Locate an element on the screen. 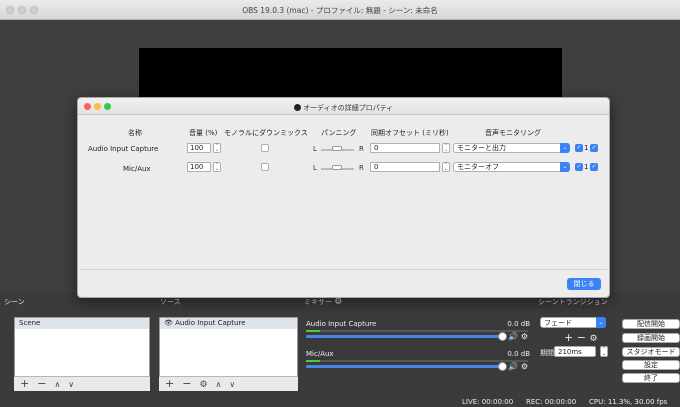 Image resolution: width=680 pixels, height=407 pixels. live-status: LIVE: 00:00:00 is located at coordinates (488, 402).